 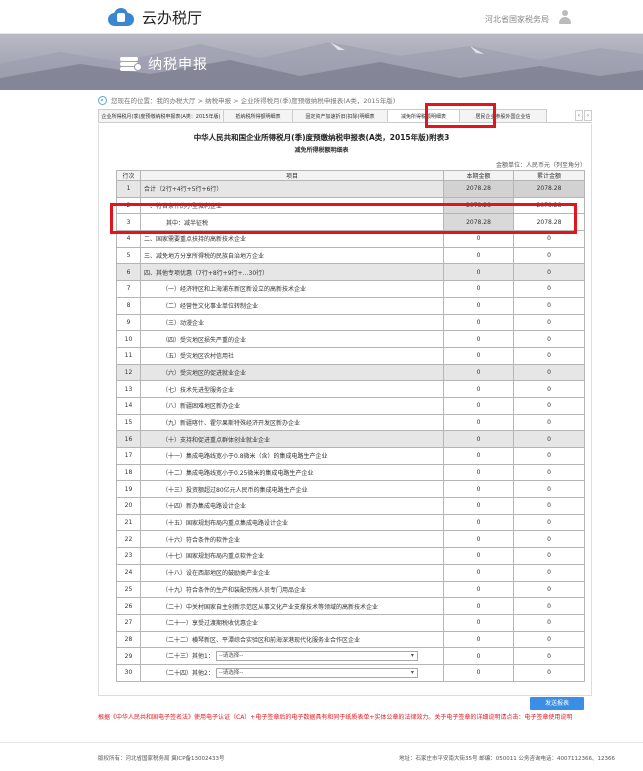 I want to click on row-item: （十三）投资额超过80亿元人民币的集成电路生产企业, so click(x=292, y=489).